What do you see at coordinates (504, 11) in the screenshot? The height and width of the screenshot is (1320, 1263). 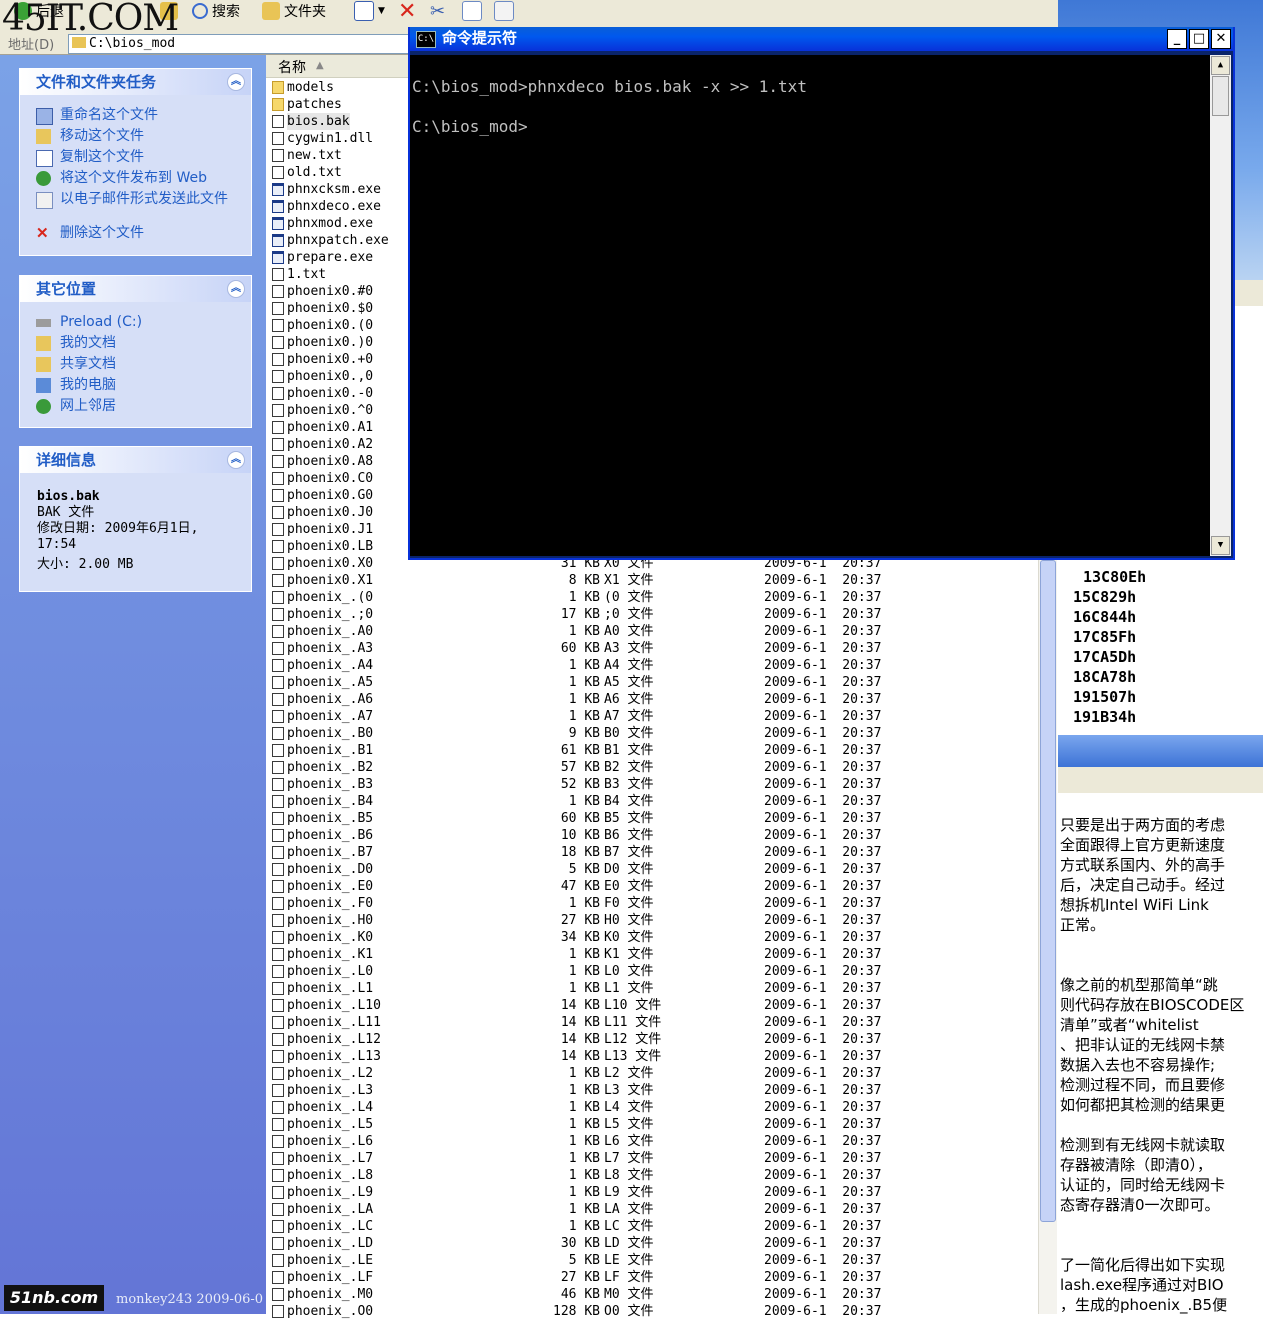 I see `paste-button` at bounding box center [504, 11].